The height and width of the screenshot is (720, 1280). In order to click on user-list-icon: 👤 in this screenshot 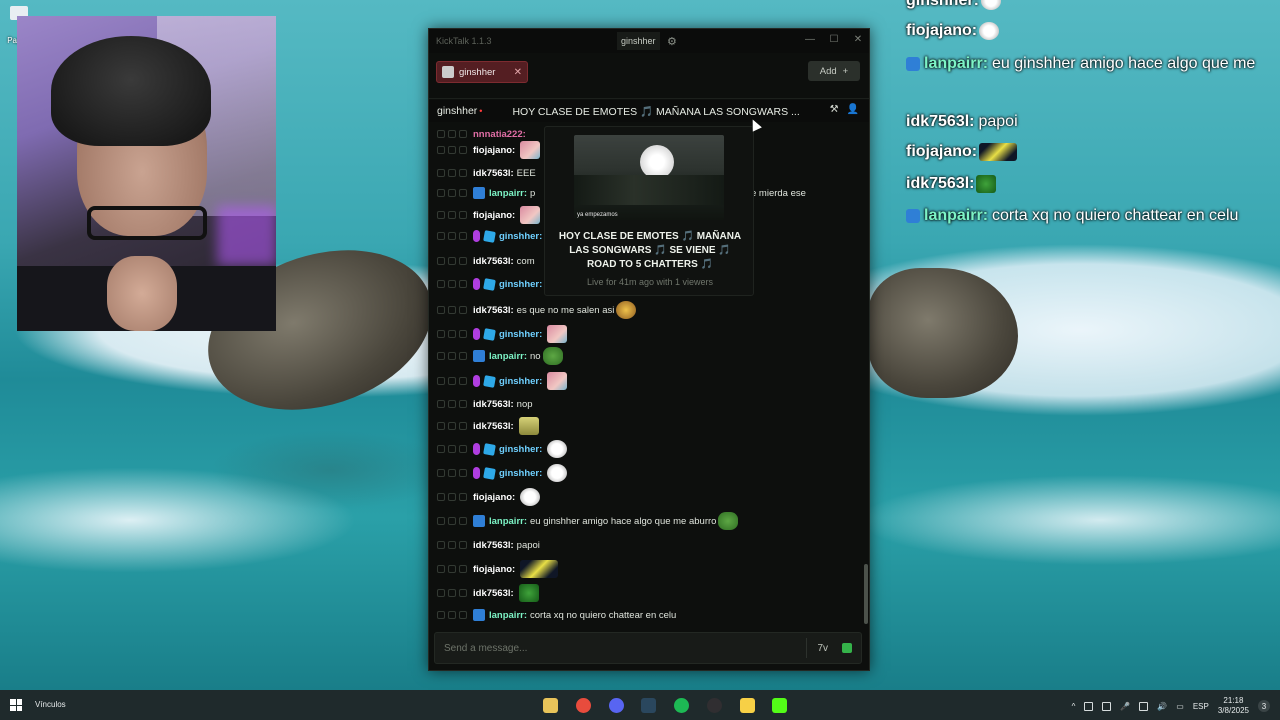, I will do `click(853, 109)`.